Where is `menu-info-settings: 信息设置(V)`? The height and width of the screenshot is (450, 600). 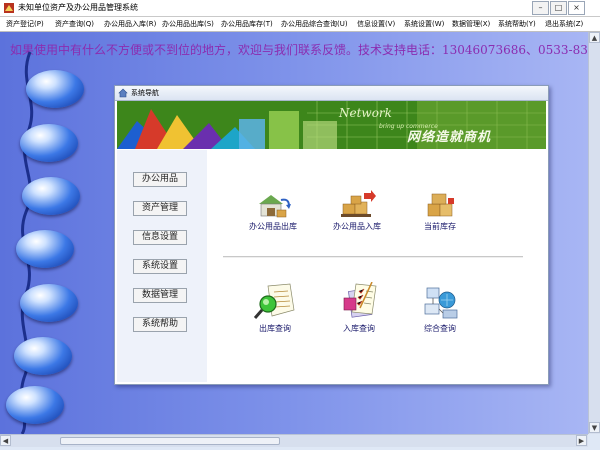 menu-info-settings: 信息设置(V) is located at coordinates (376, 24).